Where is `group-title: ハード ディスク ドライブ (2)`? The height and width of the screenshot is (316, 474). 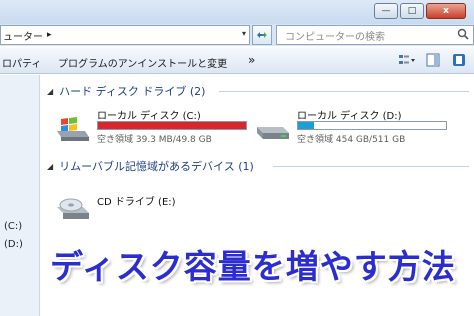
group-title: ハード ディスク ドライブ (2) is located at coordinates (132, 91).